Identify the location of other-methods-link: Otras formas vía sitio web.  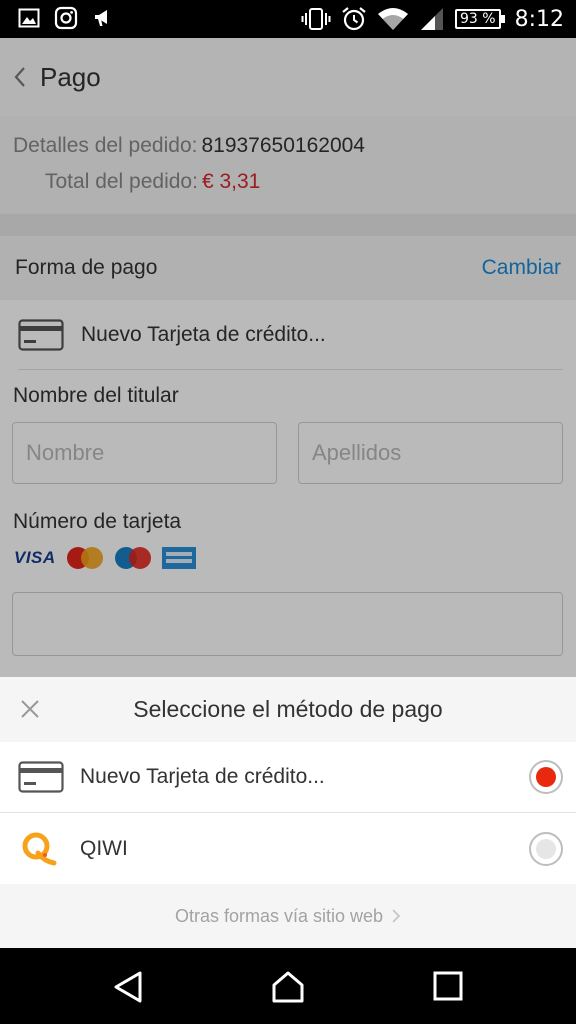
(288, 916).